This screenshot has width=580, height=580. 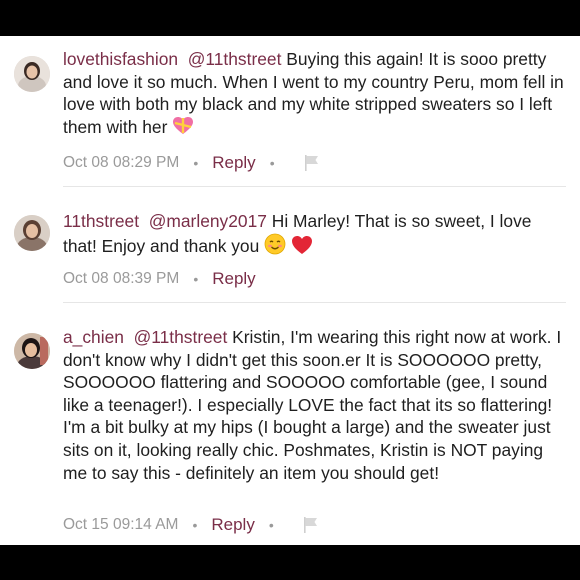 I want to click on red-heart-emoji, so click(x=302, y=248).